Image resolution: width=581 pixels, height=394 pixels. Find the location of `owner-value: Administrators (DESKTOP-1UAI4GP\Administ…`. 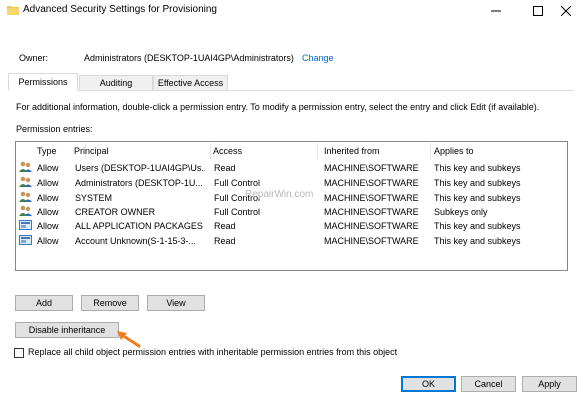

owner-value: Administrators (DESKTOP-1UAI4GP\Administ… is located at coordinates (189, 58).